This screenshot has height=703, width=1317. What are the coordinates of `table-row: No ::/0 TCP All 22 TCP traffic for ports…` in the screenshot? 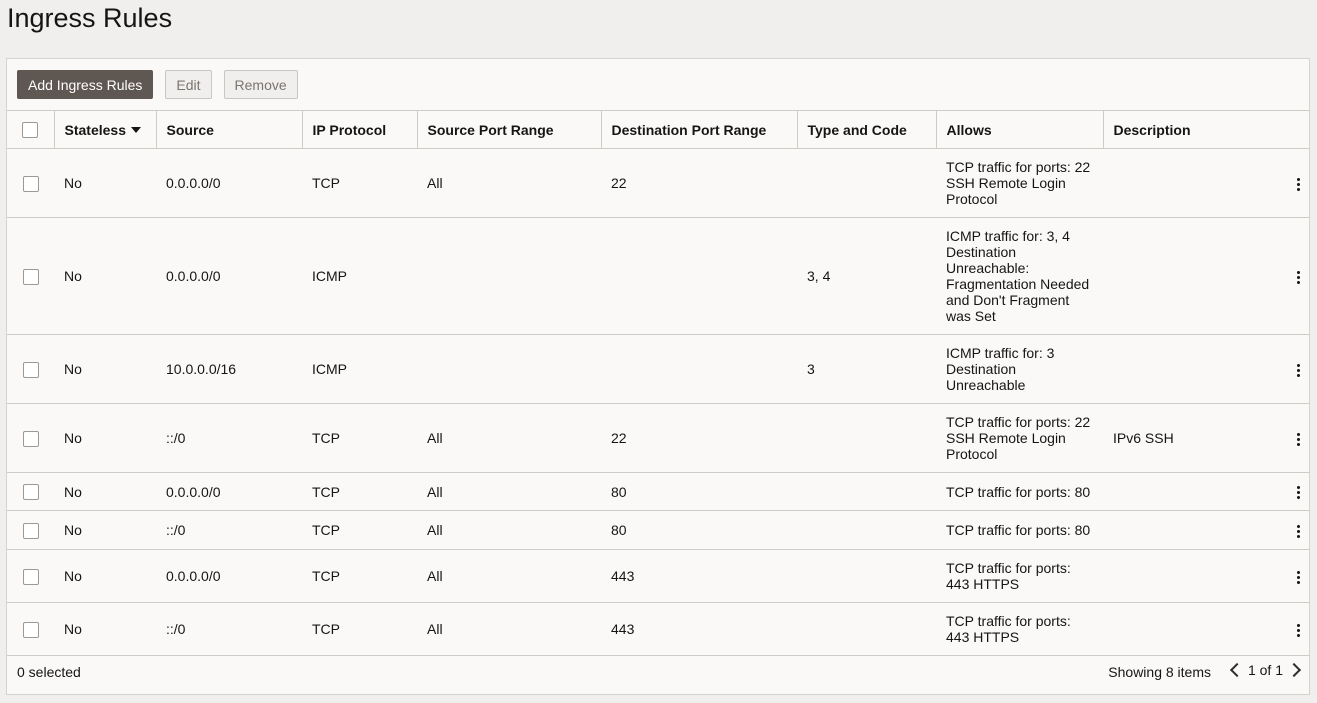 It's located at (658, 438).